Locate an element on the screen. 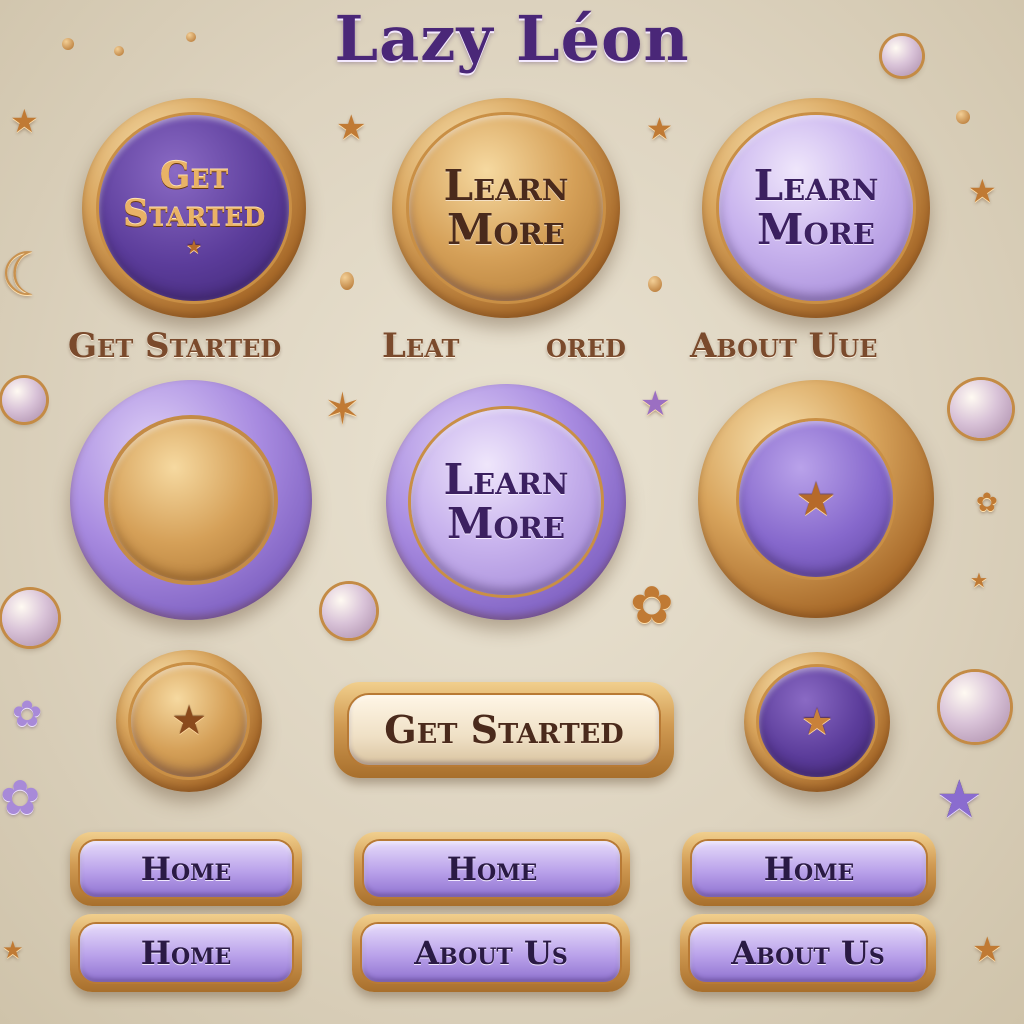  home-button-2: Home is located at coordinates (492, 869).